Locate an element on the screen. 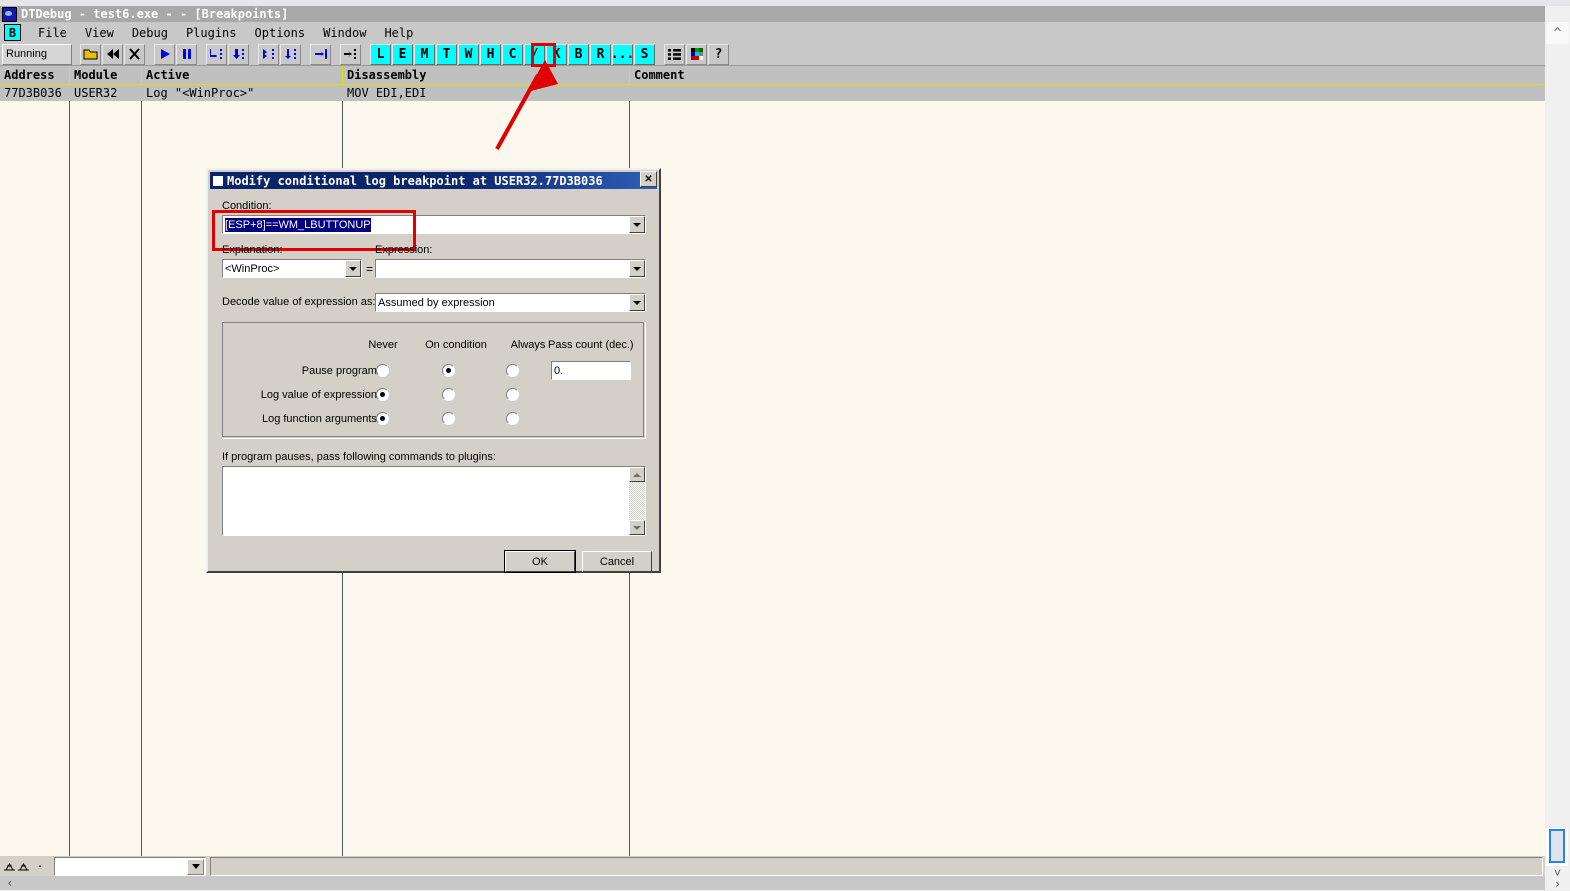 The width and height of the screenshot is (1570, 891). step-over-icon is located at coordinates (238, 54).